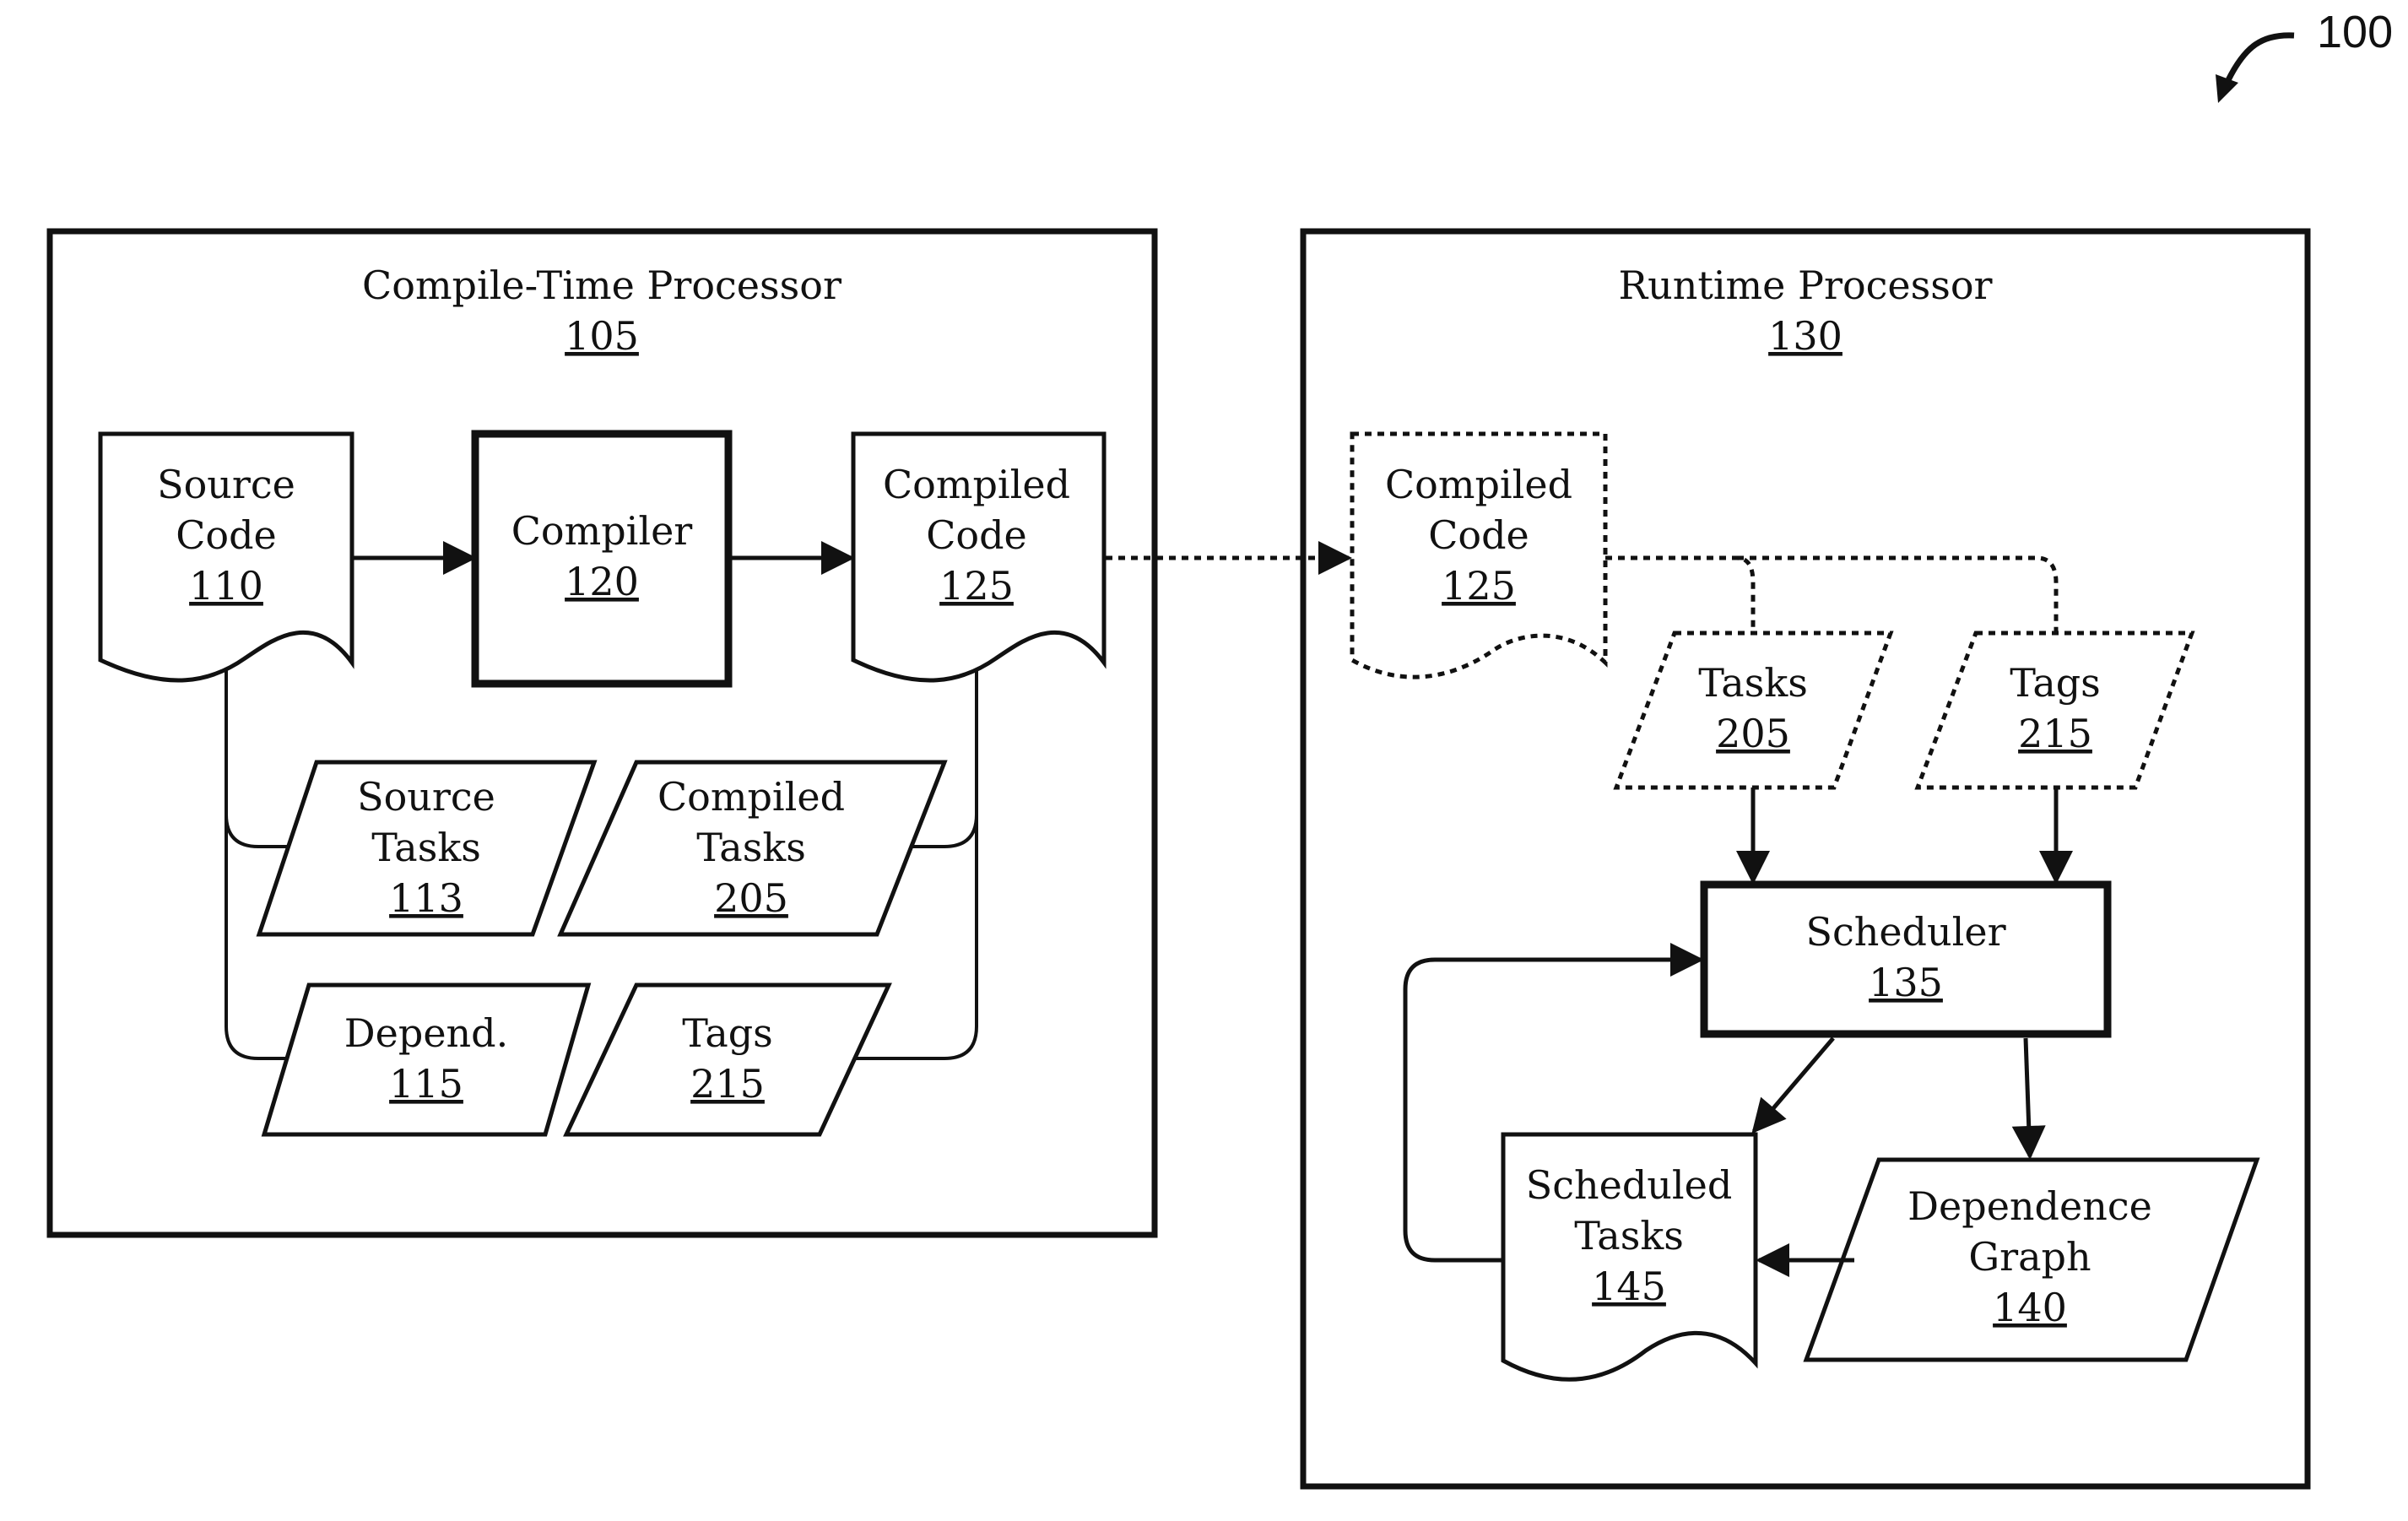 This screenshot has width=2408, height=1521. I want to click on scheduler-box: Scheduler 135, so click(1906, 959).